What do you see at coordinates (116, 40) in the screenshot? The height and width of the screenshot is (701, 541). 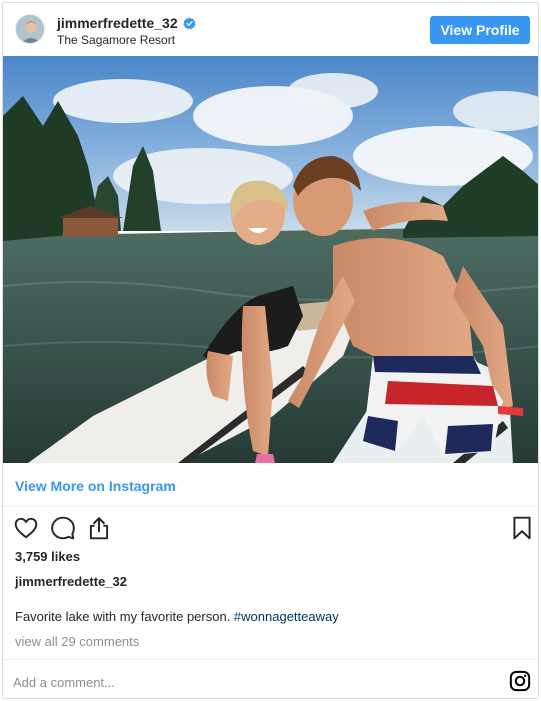 I see `location-link: The Sagamore Resort` at bounding box center [116, 40].